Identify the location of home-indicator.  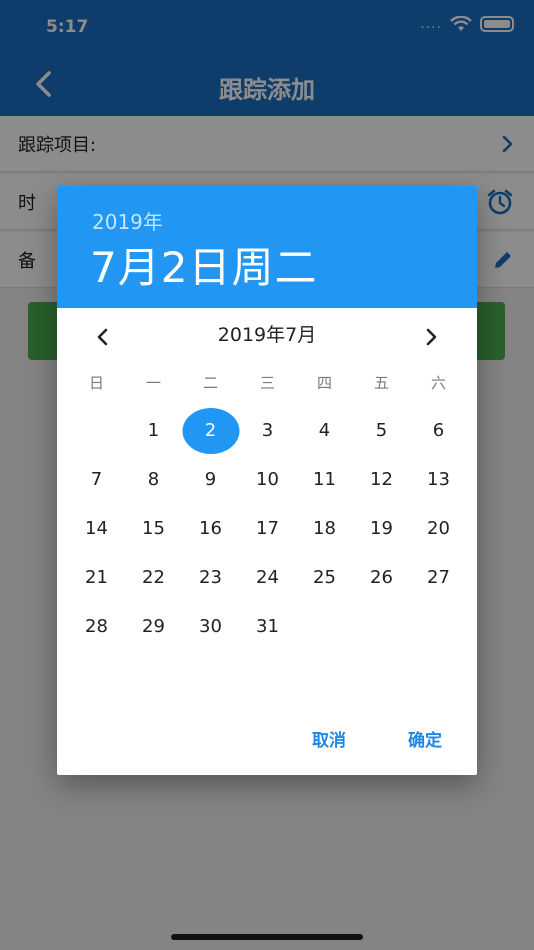
(267, 937).